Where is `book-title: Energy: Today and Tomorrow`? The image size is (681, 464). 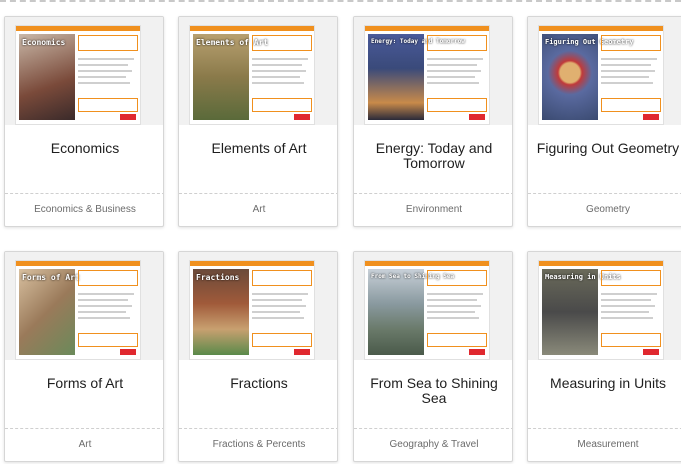 book-title: Energy: Today and Tomorrow is located at coordinates (433, 156).